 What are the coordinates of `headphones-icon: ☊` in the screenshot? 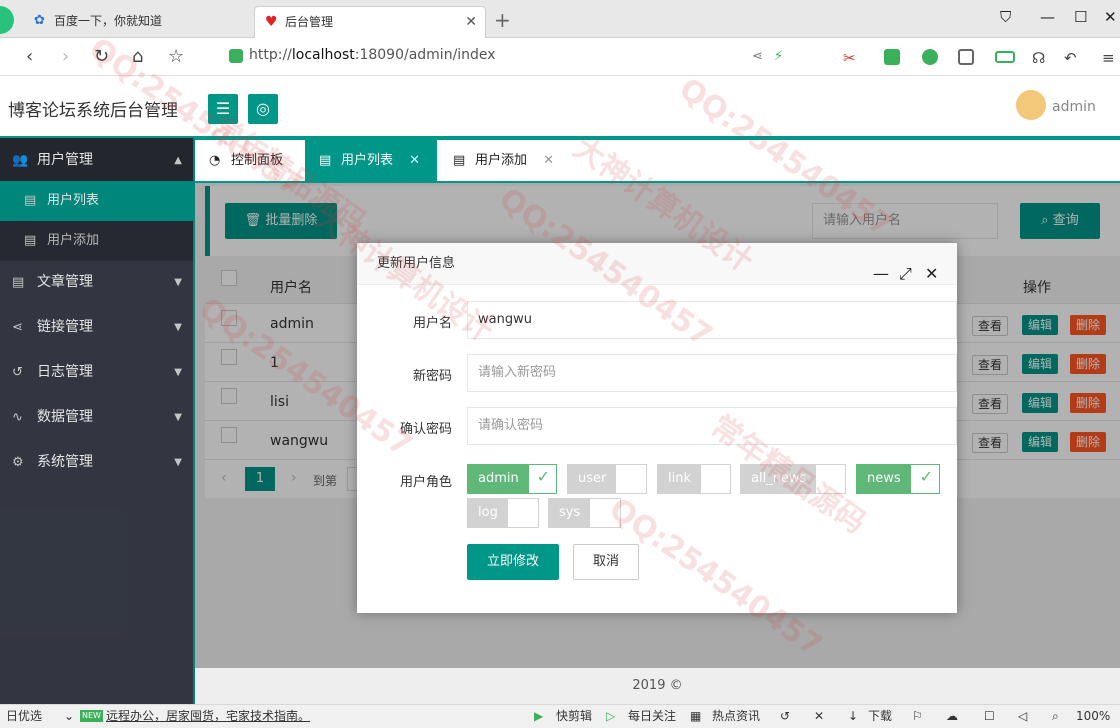 It's located at (1040, 58).